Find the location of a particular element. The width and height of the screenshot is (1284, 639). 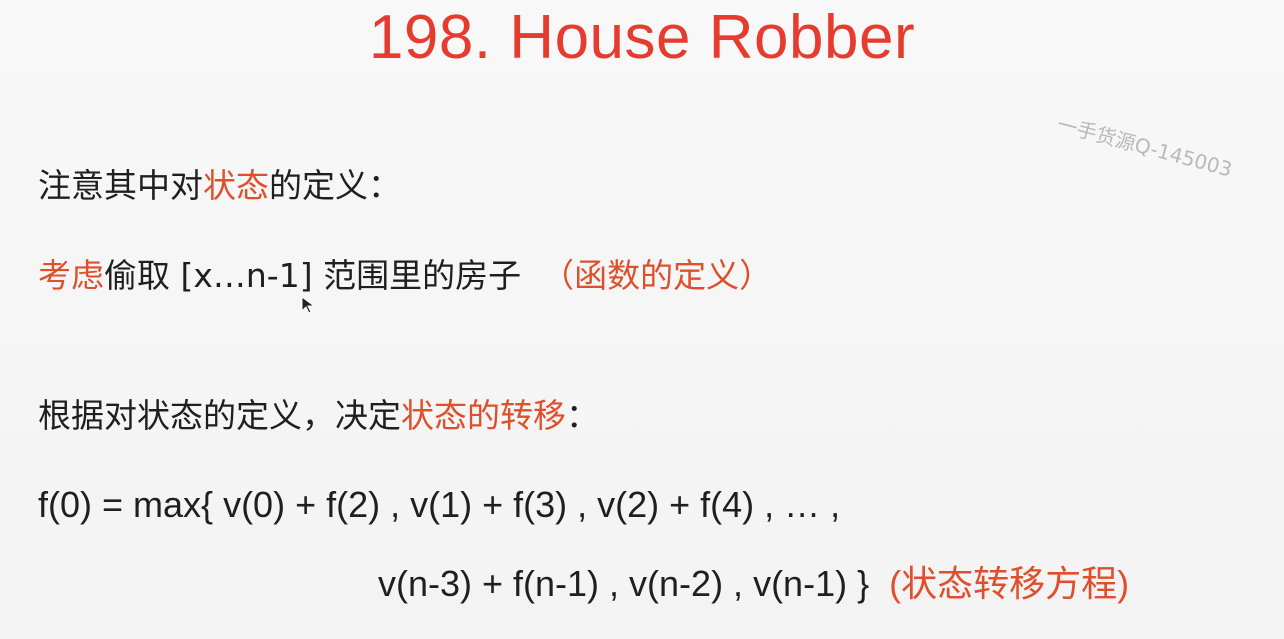

state-definition-note: 注意其中对状态的定义： is located at coordinates (219, 186).